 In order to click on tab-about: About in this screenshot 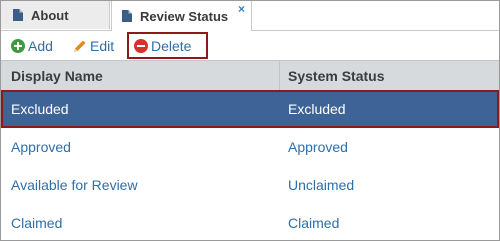, I will do `click(55, 15)`.